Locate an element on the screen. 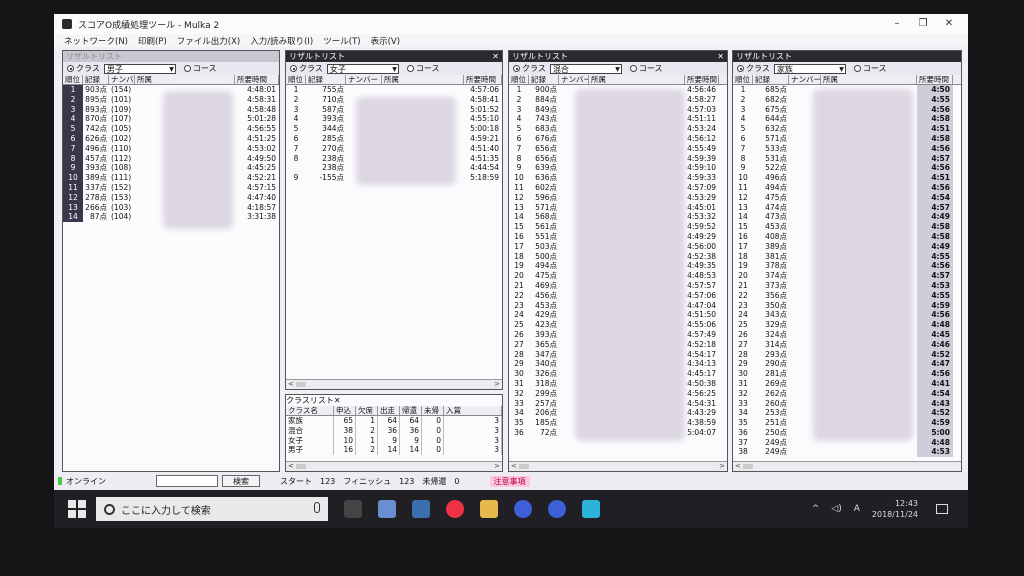  col-class-name: クラス名 is located at coordinates (310, 410).